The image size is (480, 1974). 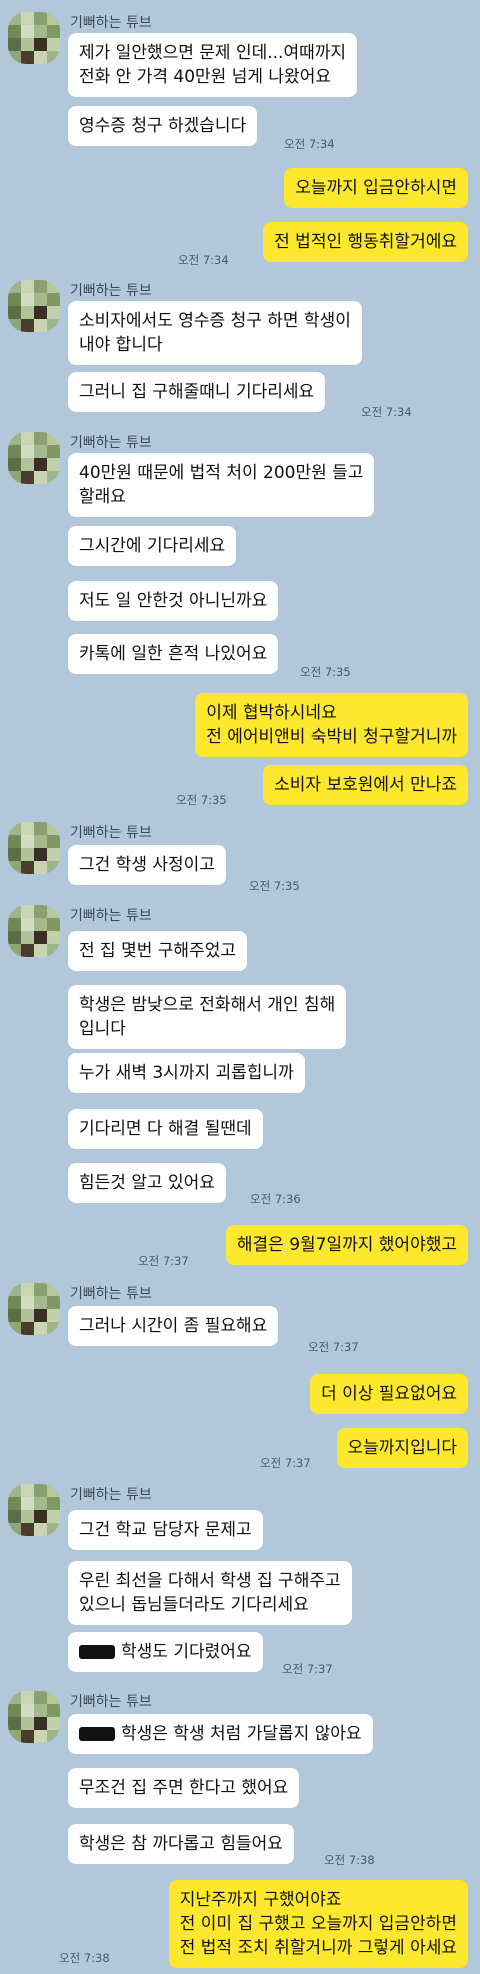 I want to click on received-message: 무조건 집 주면 한다고 했어요, so click(x=184, y=1788).